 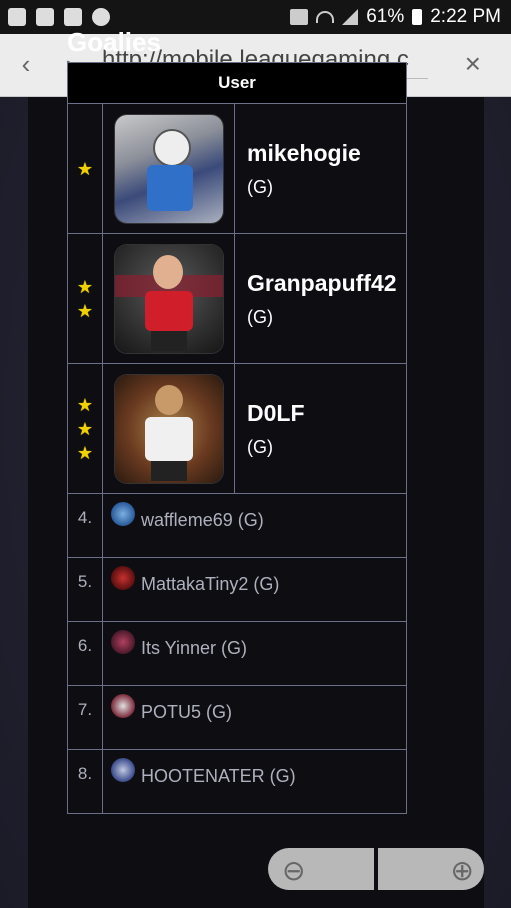 I want to click on player-link: HOOTENATER (G), so click(x=254, y=776).